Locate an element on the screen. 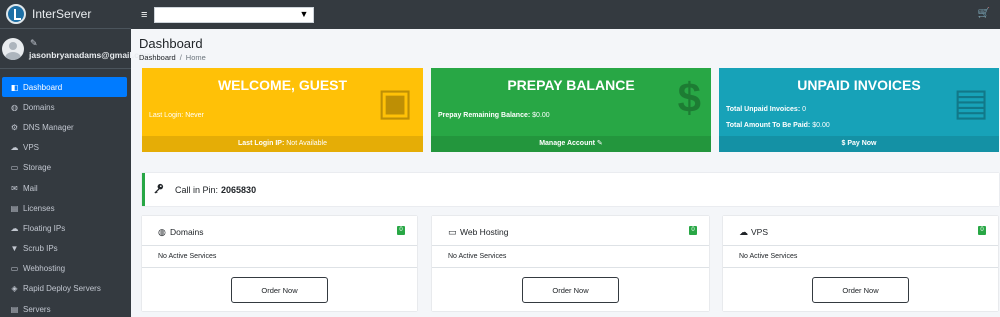 The height and width of the screenshot is (317, 1000). sidebar-item-label: Servers is located at coordinates (37, 309).